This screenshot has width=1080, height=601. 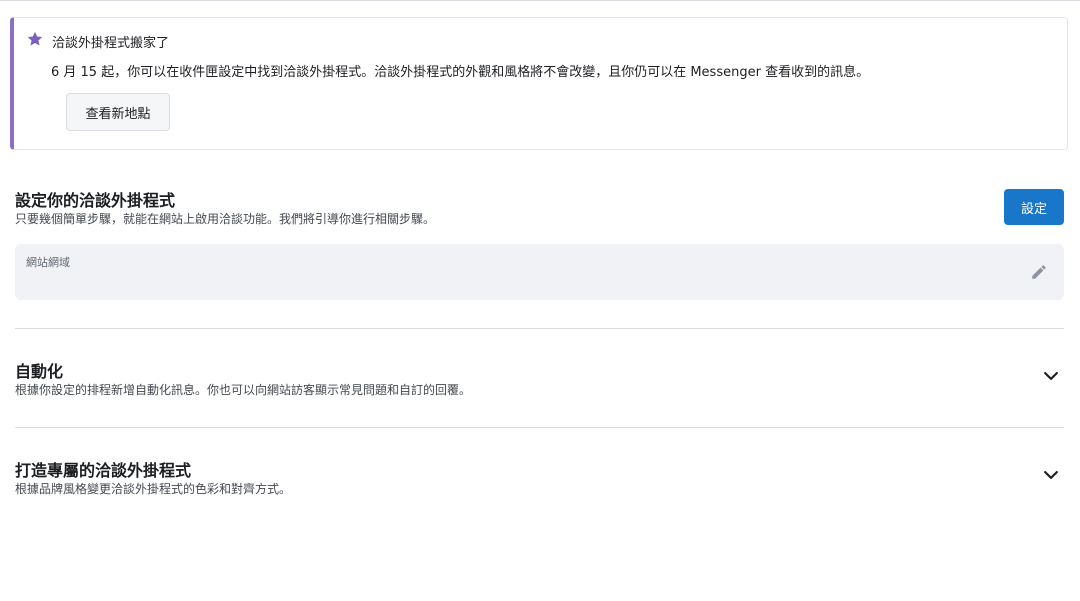 I want to click on automation-title: 自動化, so click(x=39, y=371).